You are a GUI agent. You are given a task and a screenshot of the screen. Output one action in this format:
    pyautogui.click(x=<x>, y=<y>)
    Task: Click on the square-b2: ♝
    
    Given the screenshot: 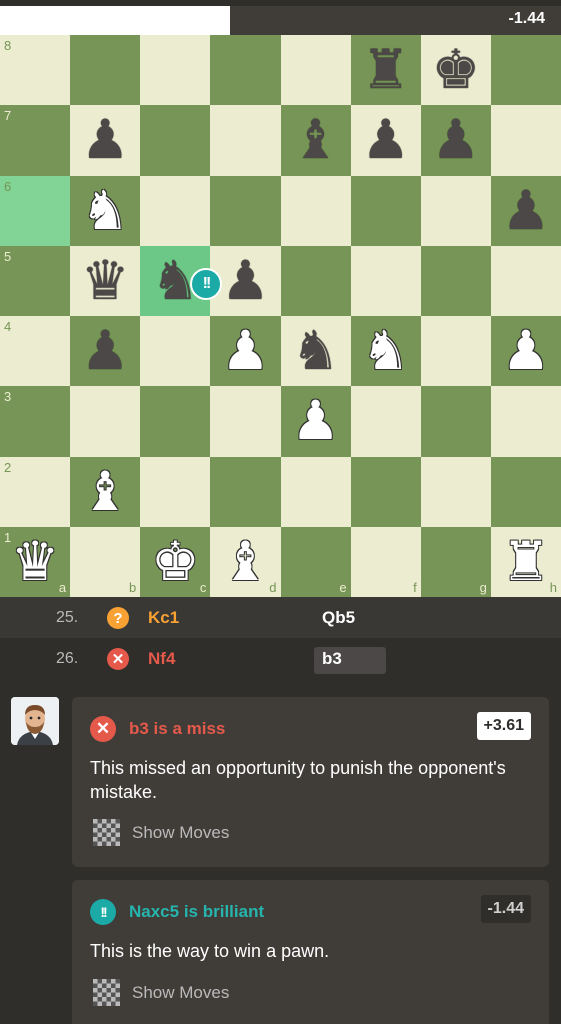 What is the action you would take?
    pyautogui.click(x=105, y=491)
    